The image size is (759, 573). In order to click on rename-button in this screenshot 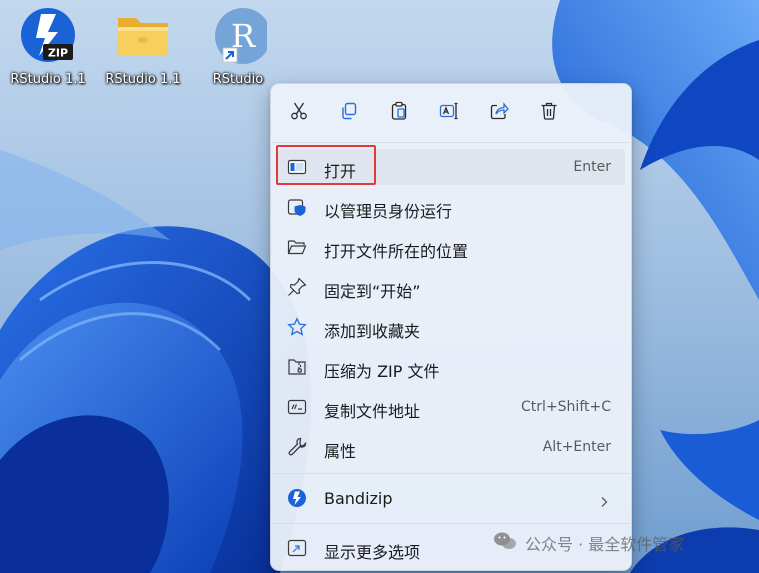, I will do `click(449, 113)`.